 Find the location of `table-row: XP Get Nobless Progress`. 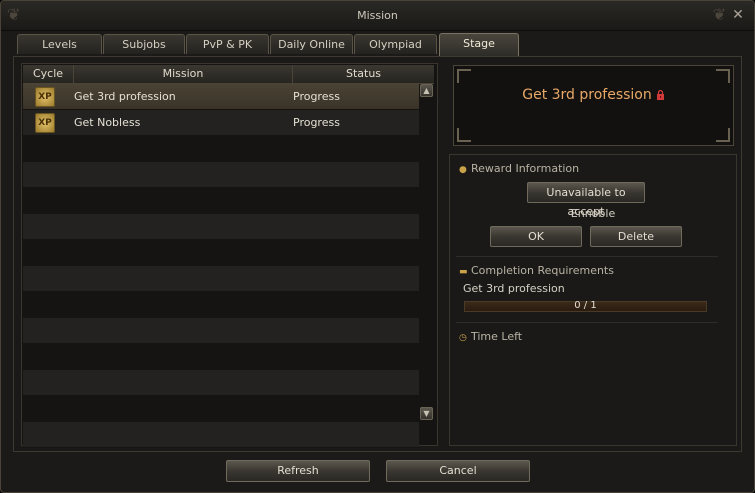

table-row: XP Get Nobless Progress is located at coordinates (221, 123).